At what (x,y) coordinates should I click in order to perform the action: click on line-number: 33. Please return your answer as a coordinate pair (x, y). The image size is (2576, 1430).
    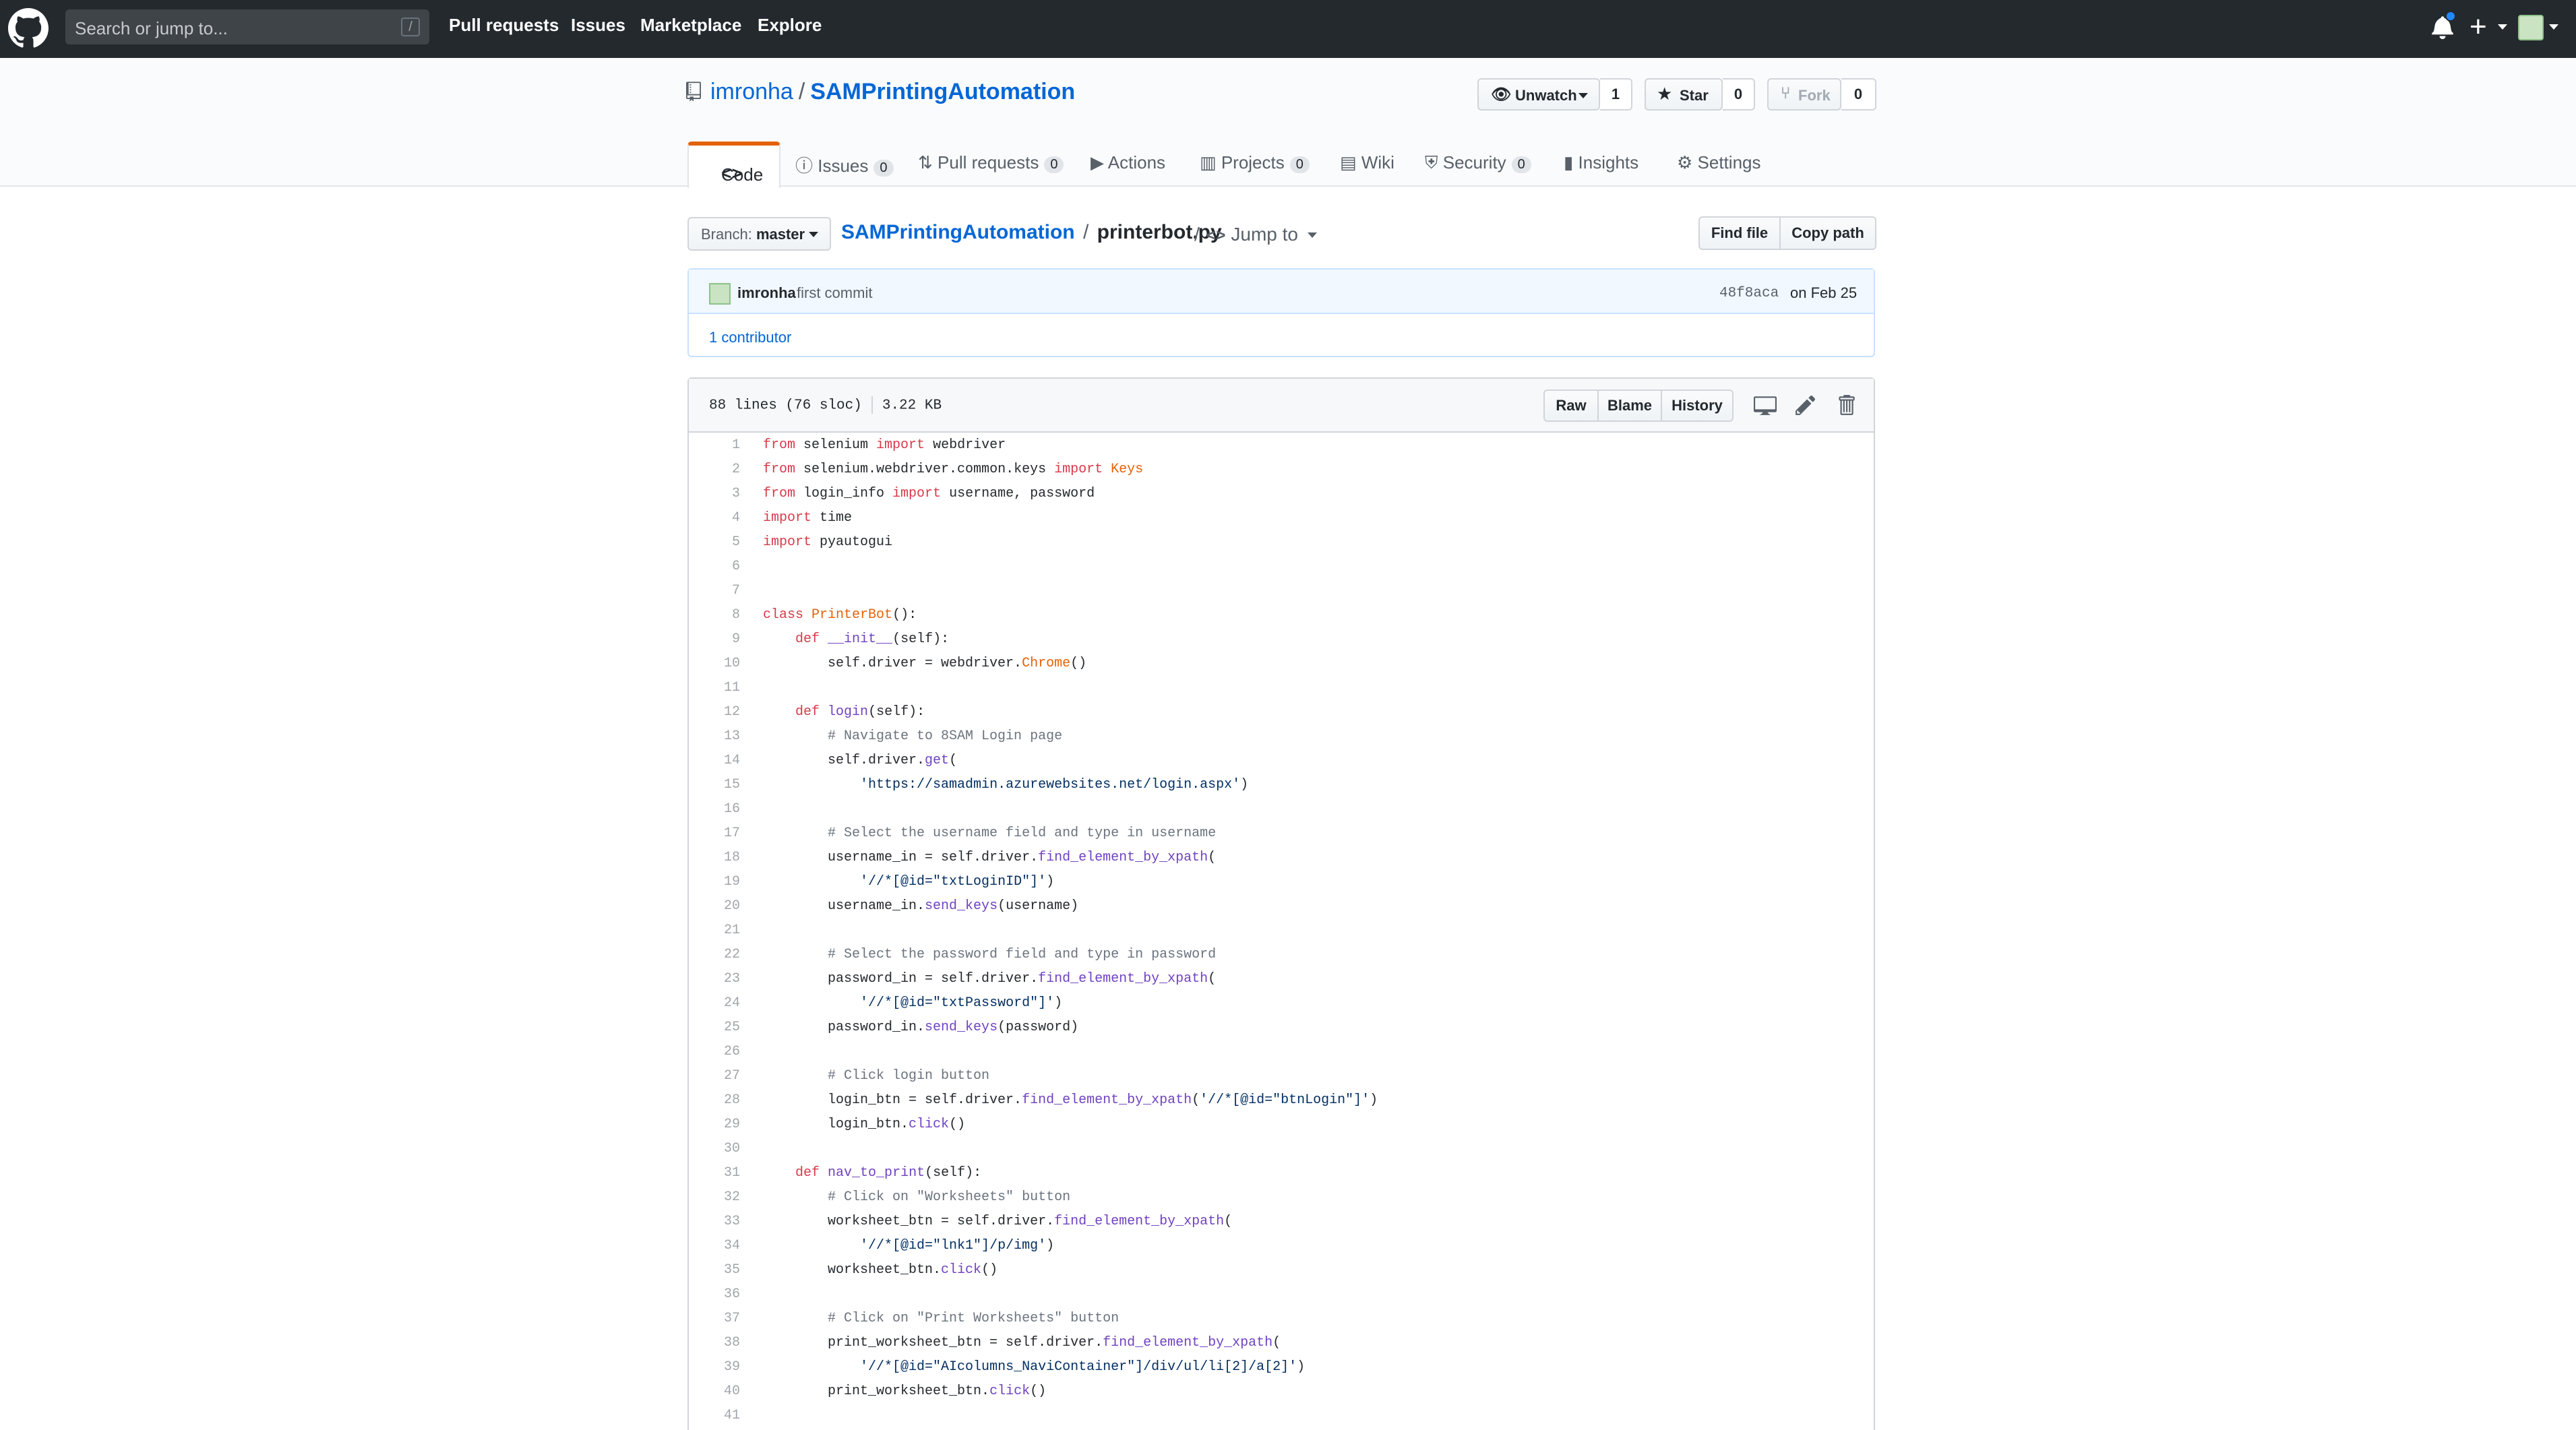
    Looking at the image, I should click on (715, 1221).